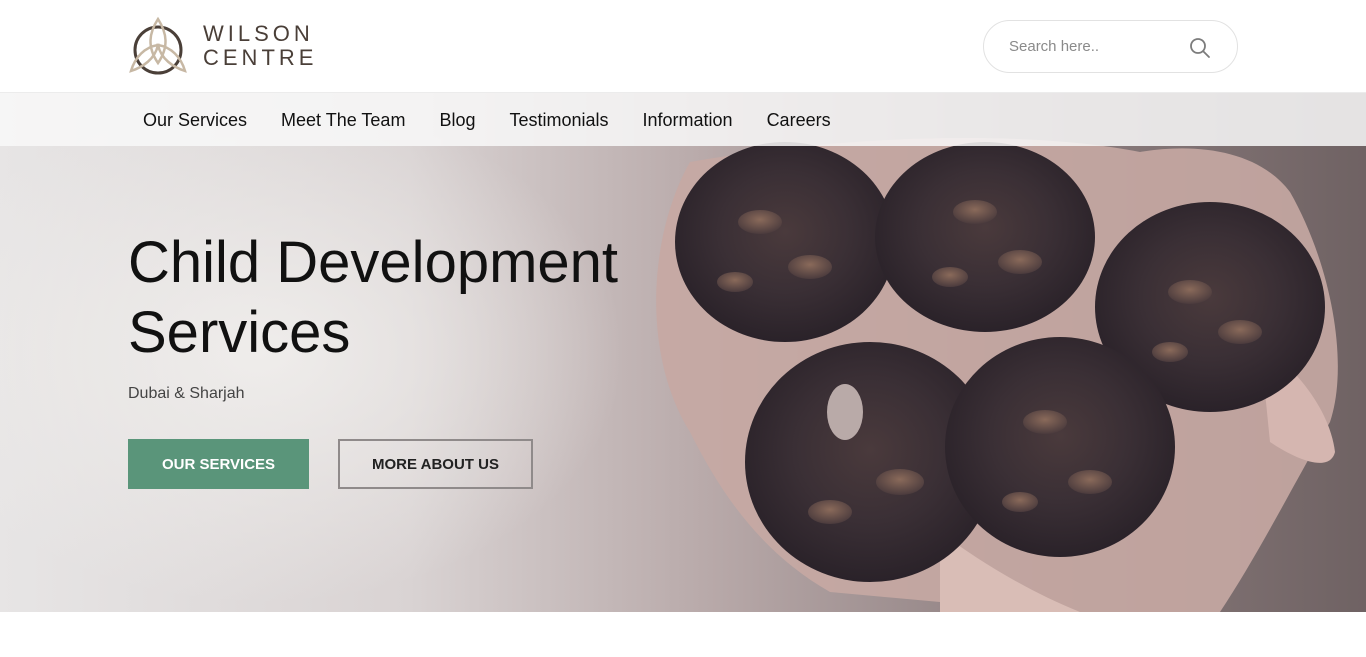  What do you see at coordinates (373, 298) in the screenshot?
I see `hero-title: Child Development Services` at bounding box center [373, 298].